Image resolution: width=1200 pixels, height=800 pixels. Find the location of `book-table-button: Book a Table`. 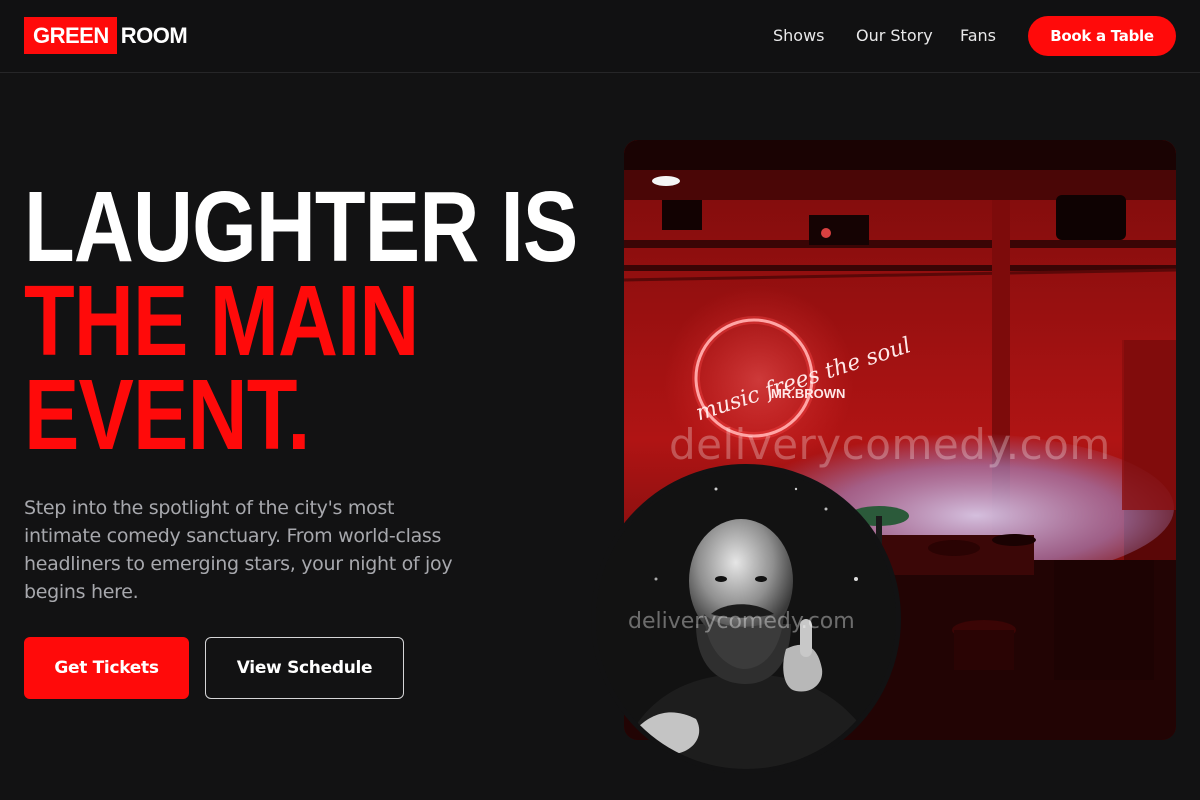

book-table-button: Book a Table is located at coordinates (1102, 36).